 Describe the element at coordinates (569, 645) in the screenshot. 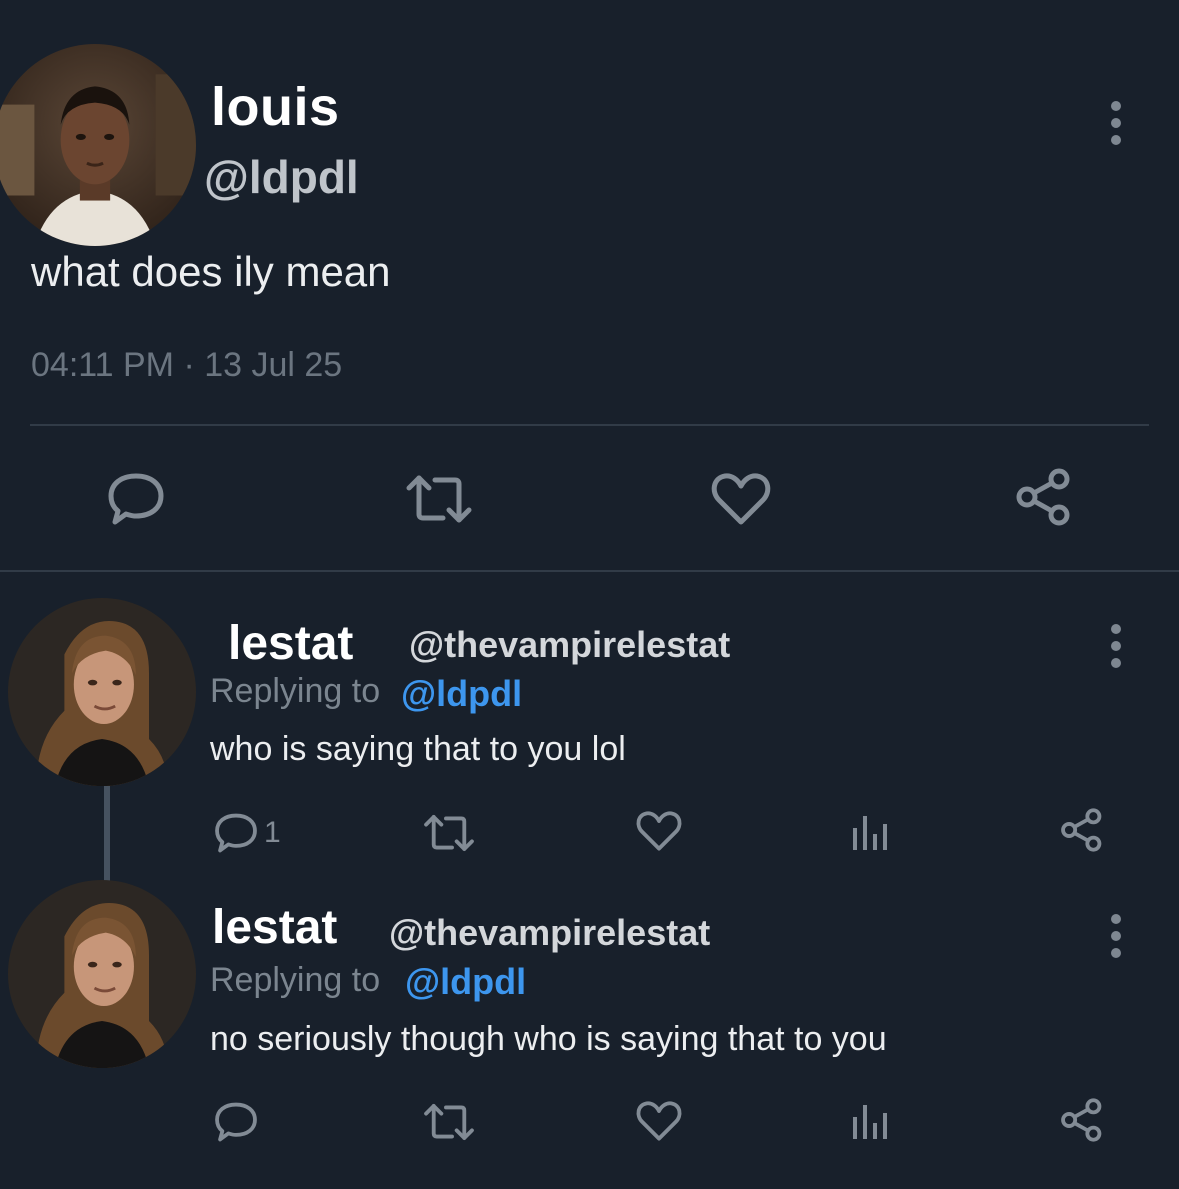

I see `reply1-handle: @thevampirelestat` at that location.